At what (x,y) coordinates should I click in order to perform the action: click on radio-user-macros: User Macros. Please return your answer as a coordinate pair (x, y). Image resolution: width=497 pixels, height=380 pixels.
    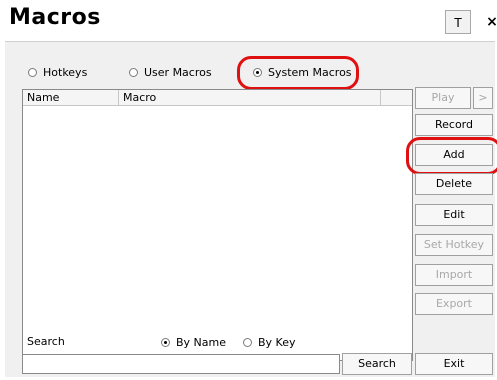
    Looking at the image, I should click on (170, 72).